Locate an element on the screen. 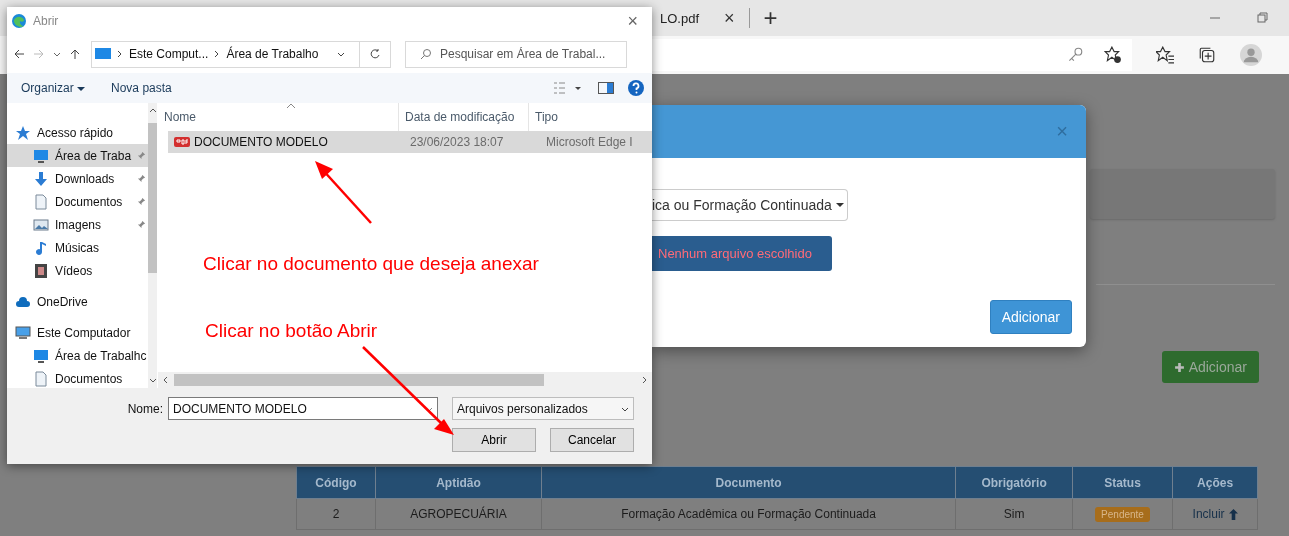 The height and width of the screenshot is (536, 1289). column-header: Status is located at coordinates (1122, 482).